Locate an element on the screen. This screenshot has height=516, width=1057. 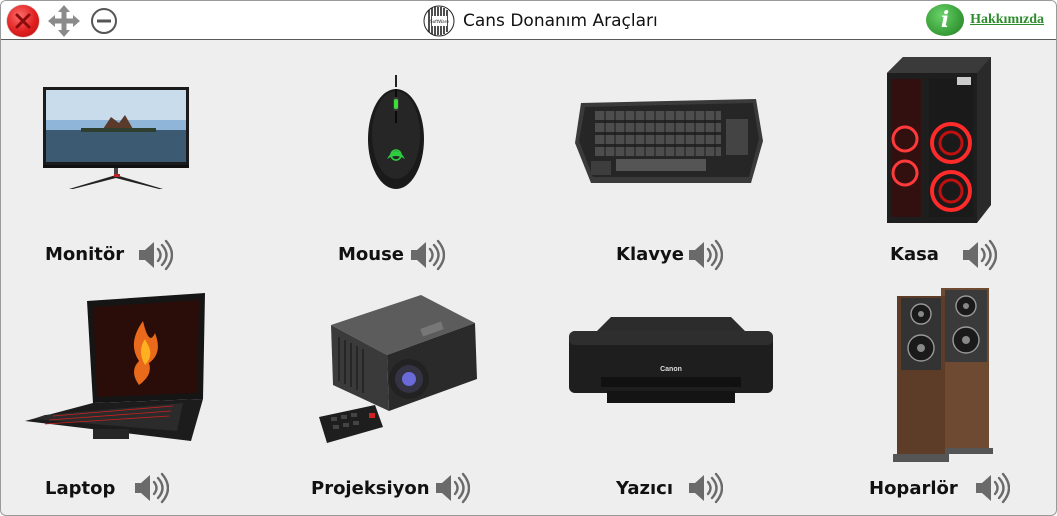
window-title: Cans Donanım Araçları is located at coordinates (560, 21).